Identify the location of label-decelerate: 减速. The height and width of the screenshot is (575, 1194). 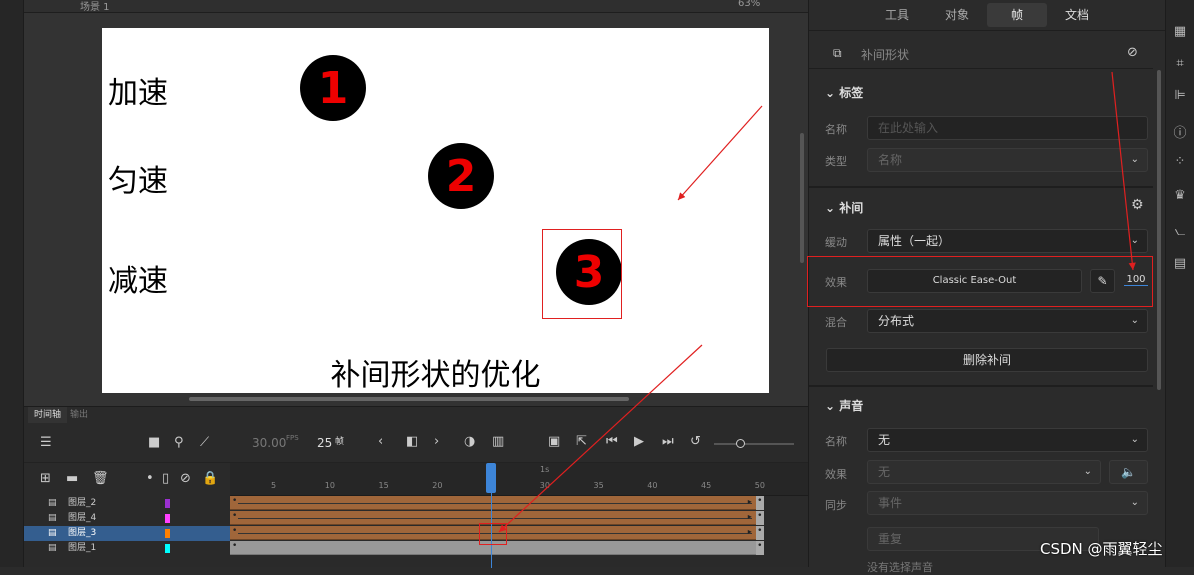
(138, 281).